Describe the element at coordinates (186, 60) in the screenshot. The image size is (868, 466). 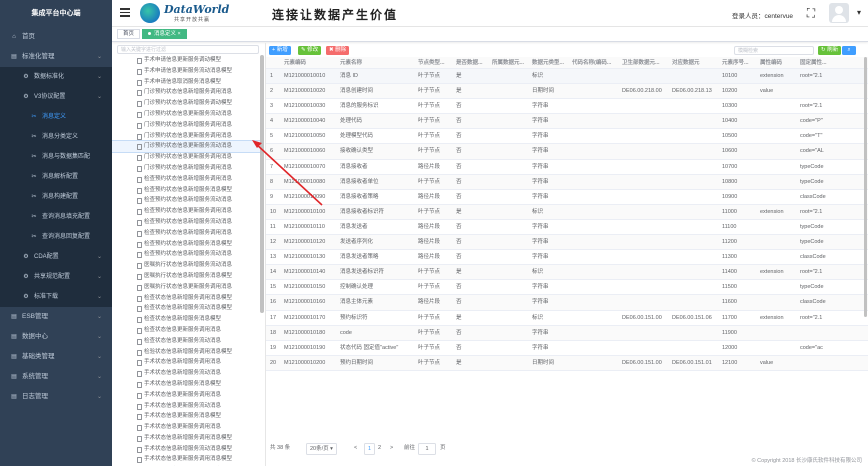
I see `tree-node: 手术申请信息更新服务调动模型` at that location.